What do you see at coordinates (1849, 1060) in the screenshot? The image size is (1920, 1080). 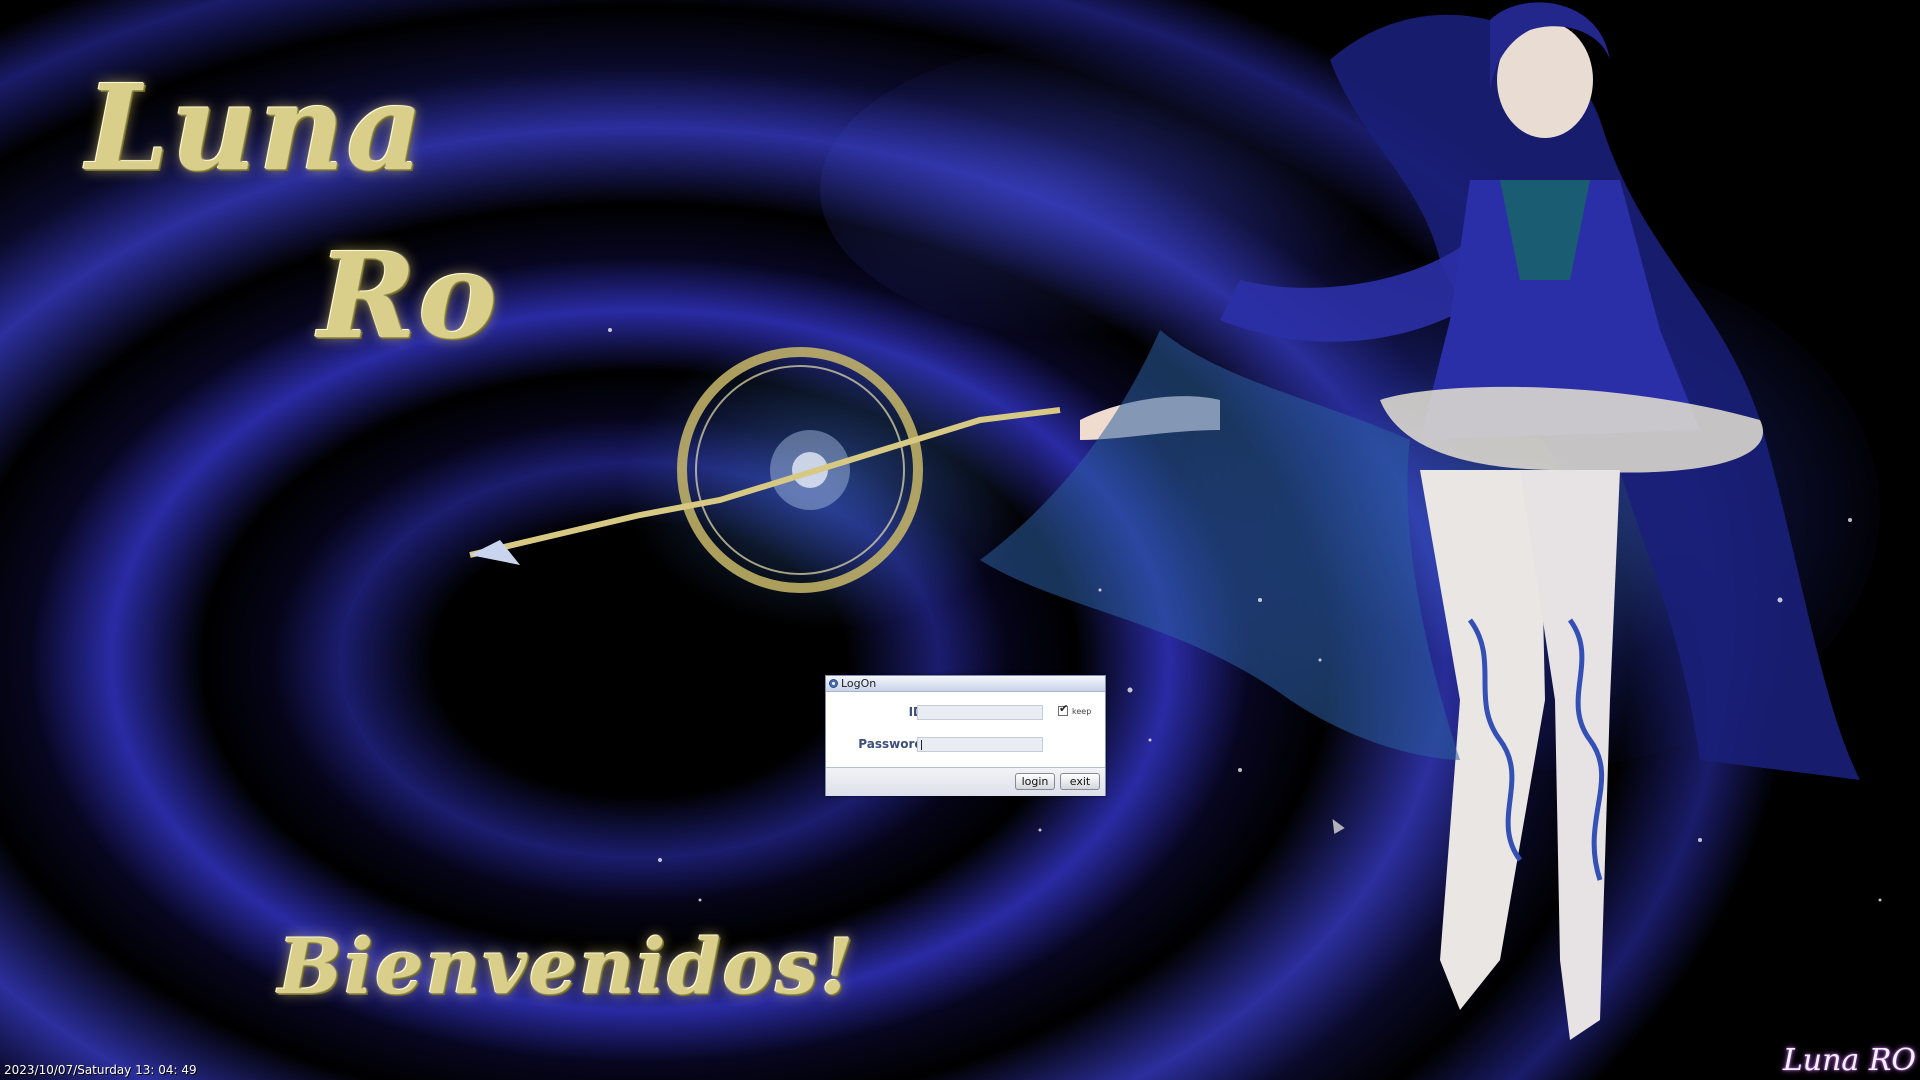 I see `brand-watermark: Luna RO` at bounding box center [1849, 1060].